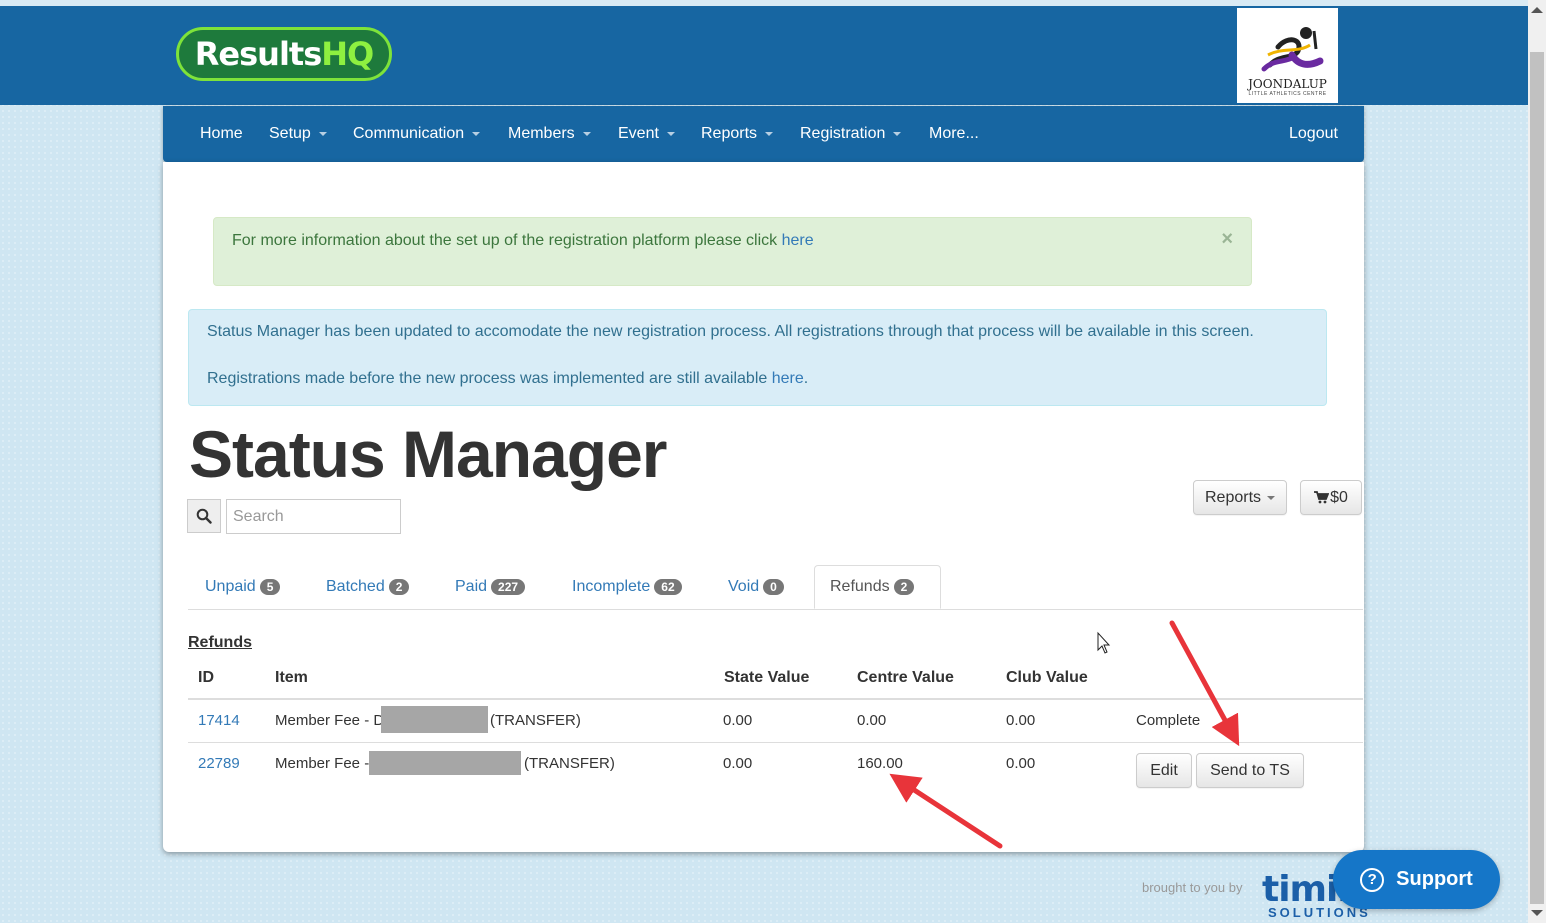  What do you see at coordinates (1047, 677) in the screenshot?
I see `col-header-club-value: Club Value` at bounding box center [1047, 677].